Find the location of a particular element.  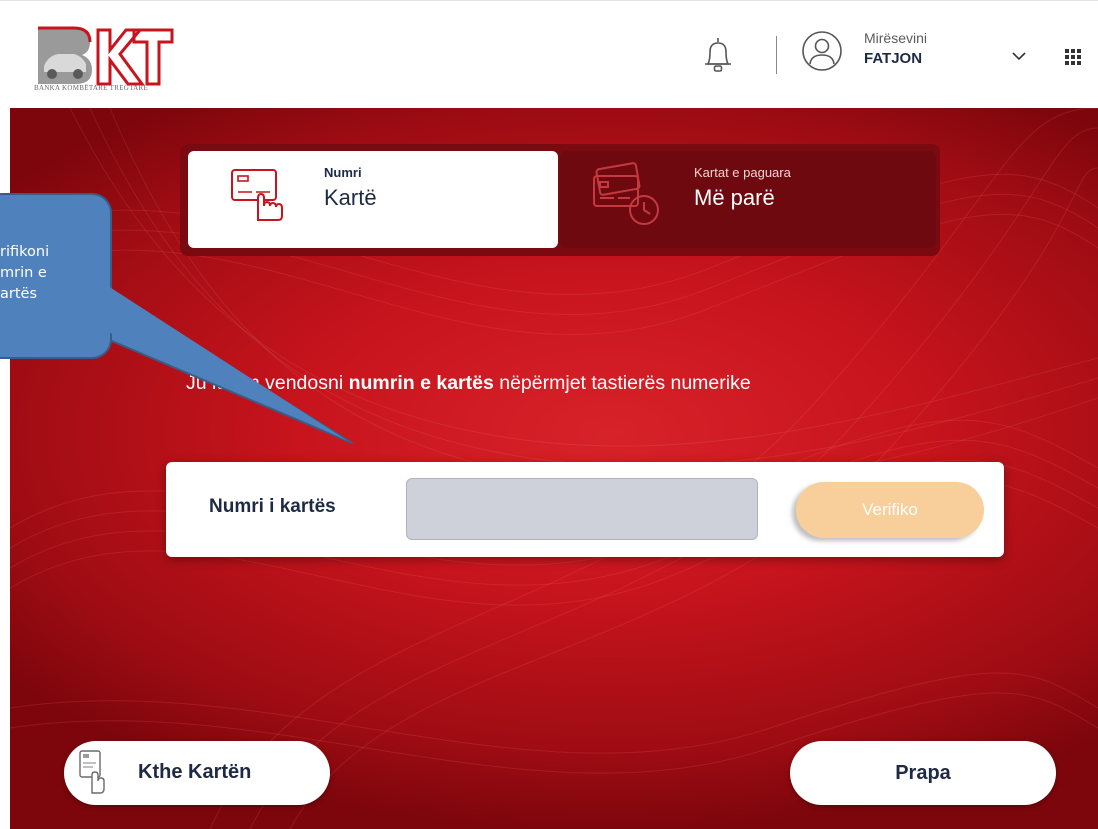

instruction-part1: Ju lutem vendosni is located at coordinates (267, 383).